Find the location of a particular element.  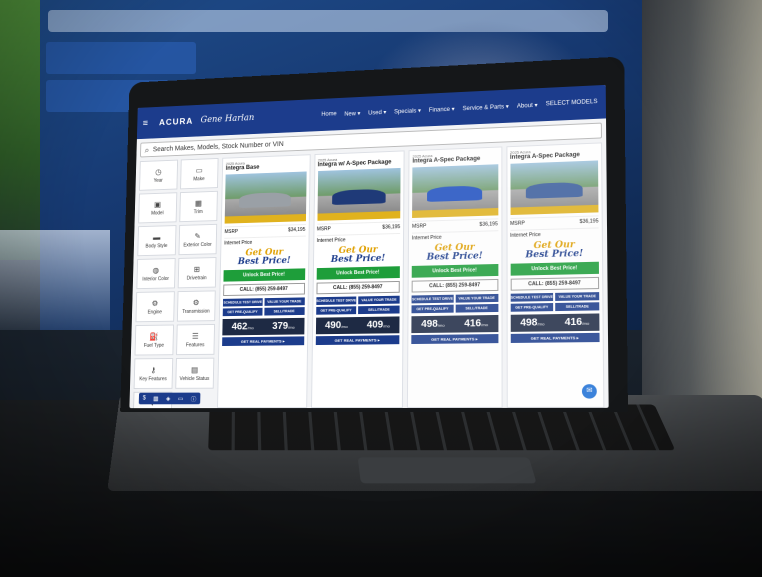

dollar-icon: $ is located at coordinates (144, 399).